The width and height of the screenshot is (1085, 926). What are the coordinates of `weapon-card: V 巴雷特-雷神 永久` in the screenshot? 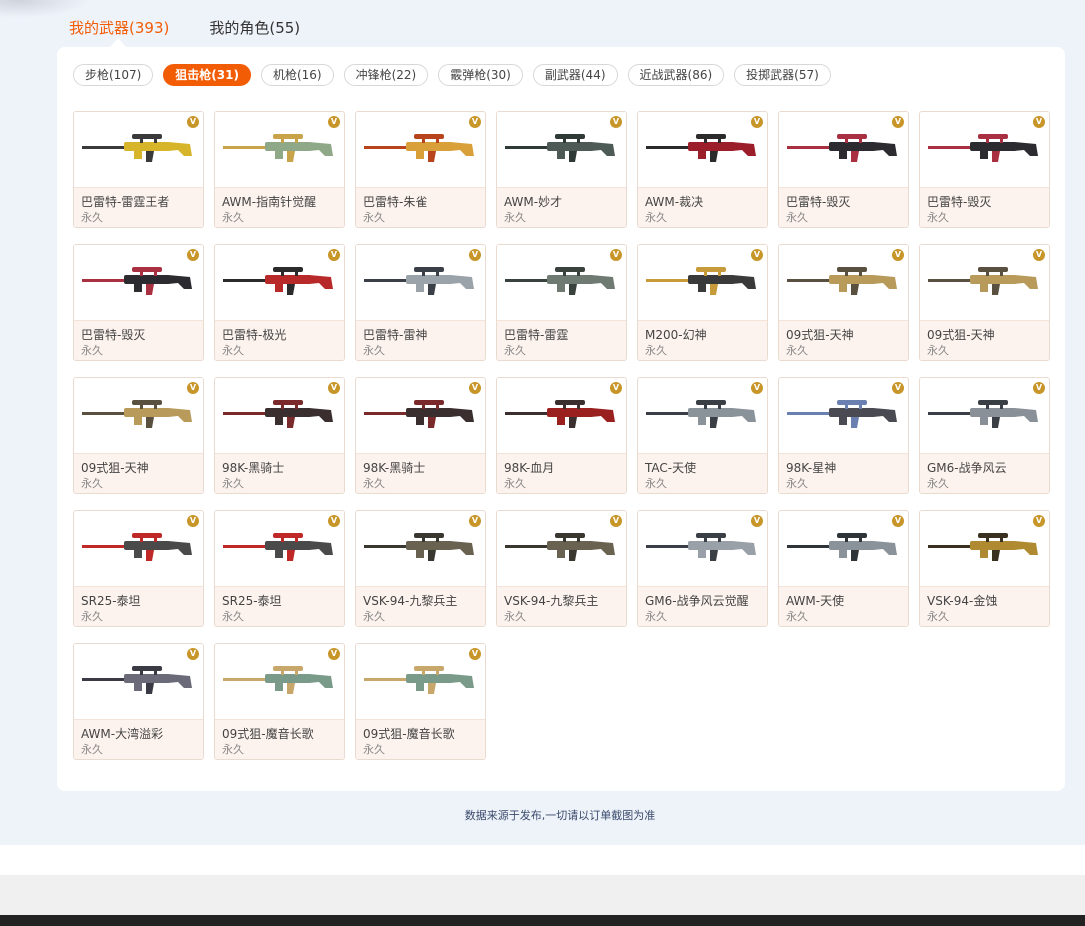 It's located at (420, 302).